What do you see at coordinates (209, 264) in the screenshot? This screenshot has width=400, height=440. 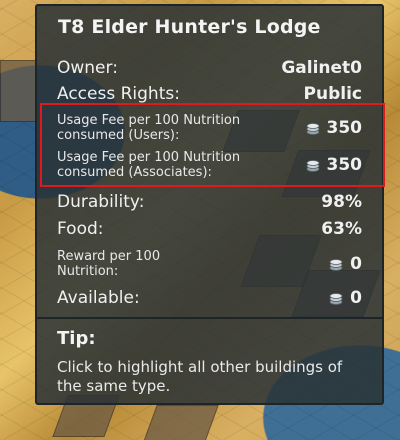 I see `reward-row: Reward per 100 Nutrition: 0` at bounding box center [209, 264].